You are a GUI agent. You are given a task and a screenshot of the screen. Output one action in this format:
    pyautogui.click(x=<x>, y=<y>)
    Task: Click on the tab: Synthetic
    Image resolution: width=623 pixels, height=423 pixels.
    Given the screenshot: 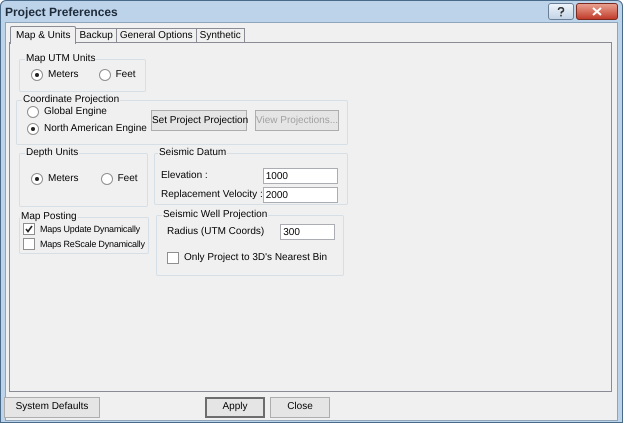 What is the action you would take?
    pyautogui.click(x=220, y=35)
    